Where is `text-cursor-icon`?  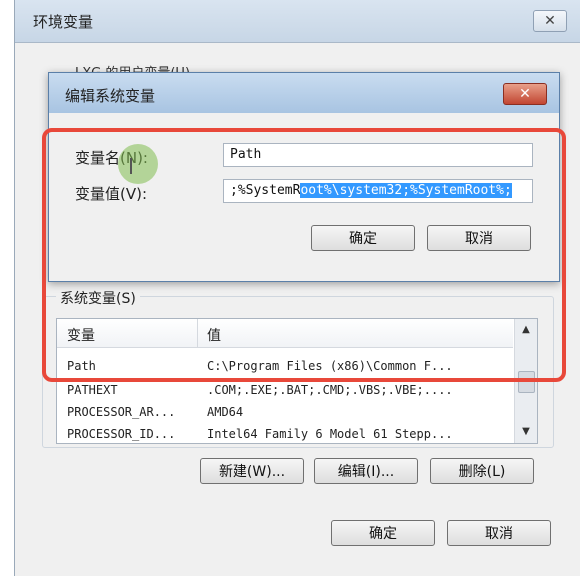 text-cursor-icon is located at coordinates (131, 166).